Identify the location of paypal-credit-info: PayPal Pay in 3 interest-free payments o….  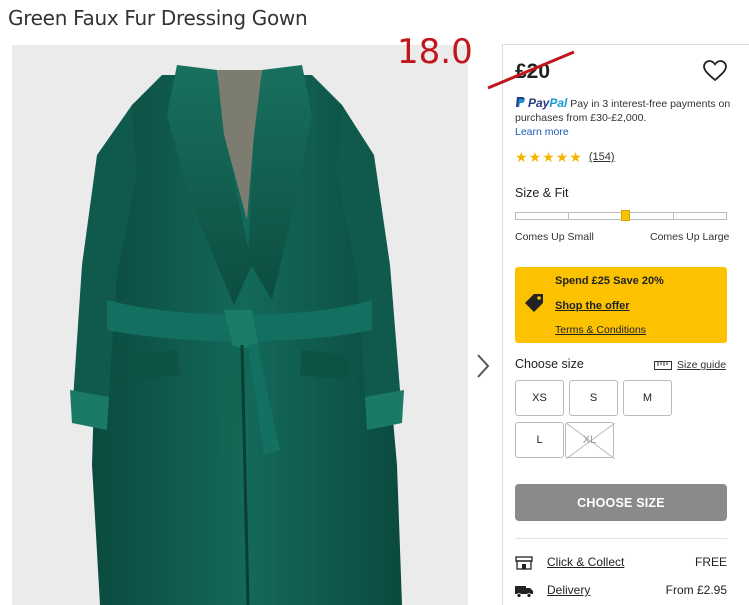
(625, 117).